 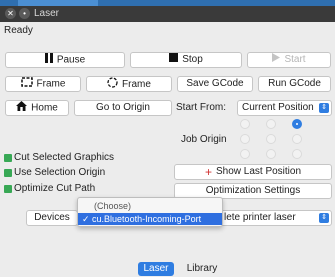 I want to click on frame-circle-button: Frame, so click(x=129, y=84).